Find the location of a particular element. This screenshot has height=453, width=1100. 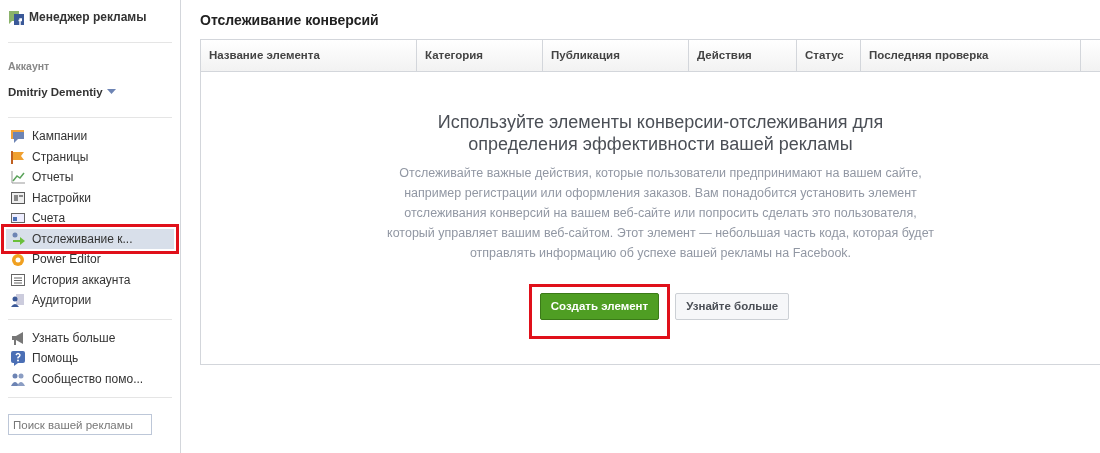

account-selector: Dmitriy Dementiy is located at coordinates (62, 92).